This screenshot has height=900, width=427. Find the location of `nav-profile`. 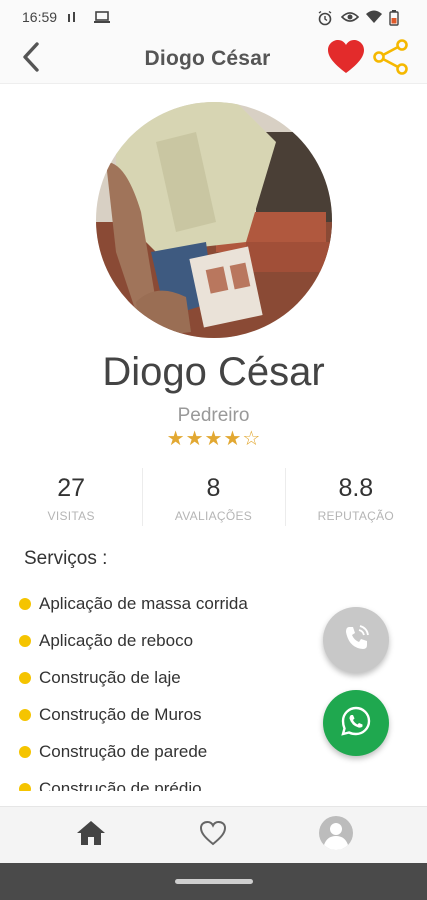

nav-profile is located at coordinates (336, 835).